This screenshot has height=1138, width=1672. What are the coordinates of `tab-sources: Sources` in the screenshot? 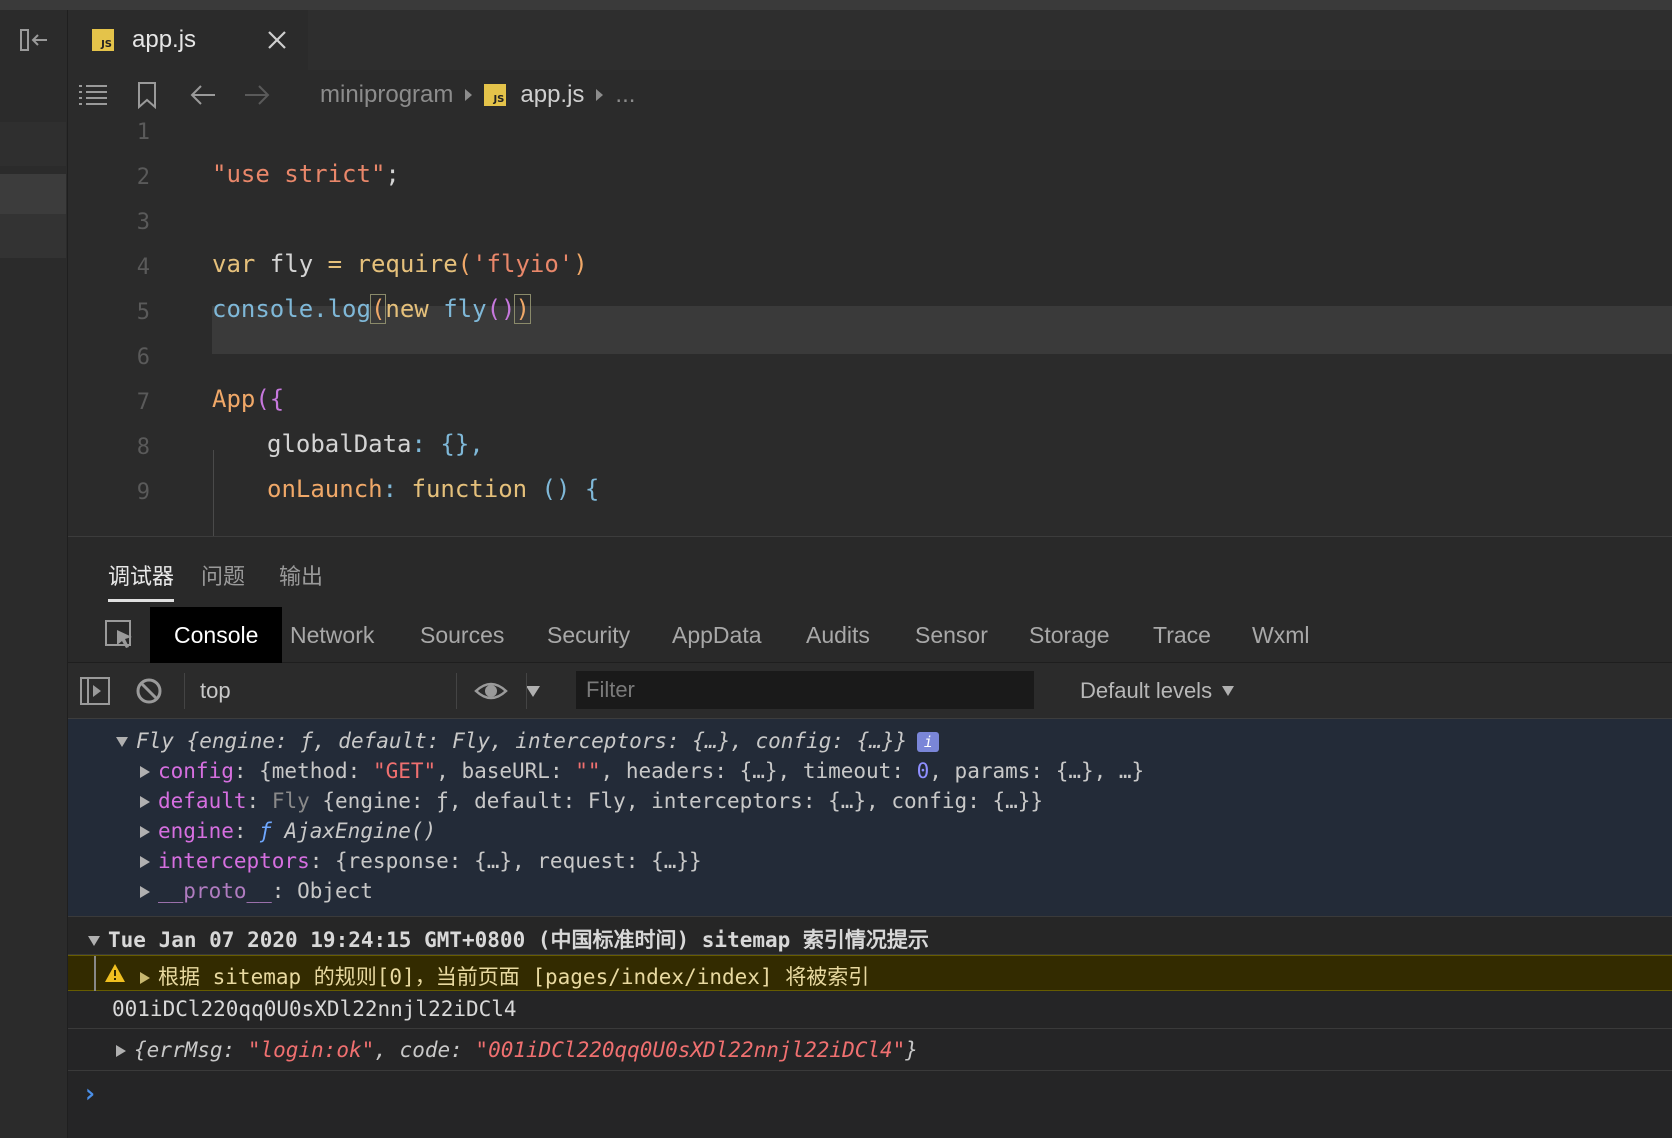 It's located at (462, 635).